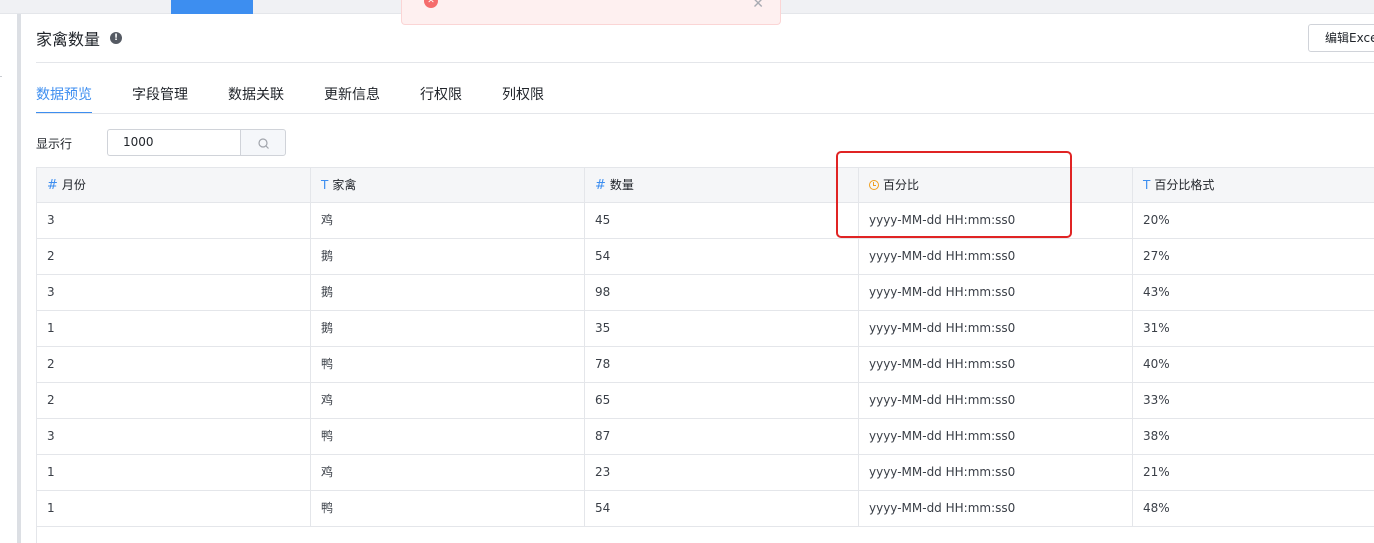 This screenshot has height=543, width=1374. What do you see at coordinates (1156, 256) in the screenshot?
I see `table-cell: 27%` at bounding box center [1156, 256].